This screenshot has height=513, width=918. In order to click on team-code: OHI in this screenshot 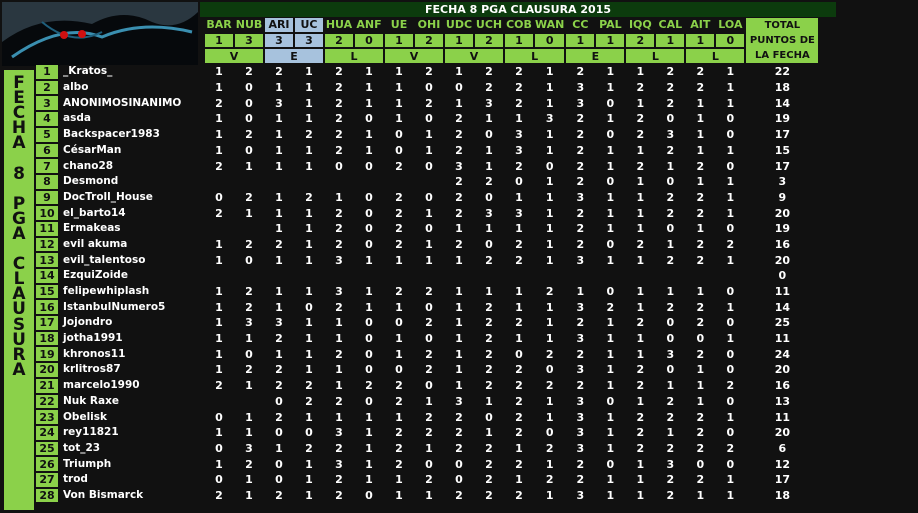, I will do `click(429, 25)`.